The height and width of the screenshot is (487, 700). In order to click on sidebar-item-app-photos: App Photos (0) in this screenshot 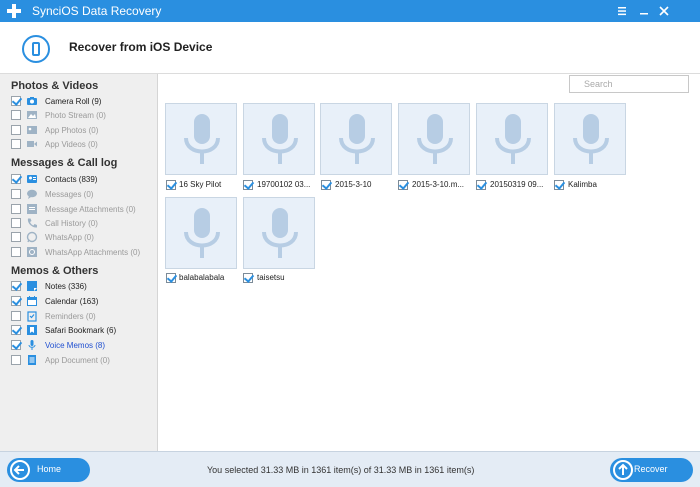, I will do `click(83, 130)`.